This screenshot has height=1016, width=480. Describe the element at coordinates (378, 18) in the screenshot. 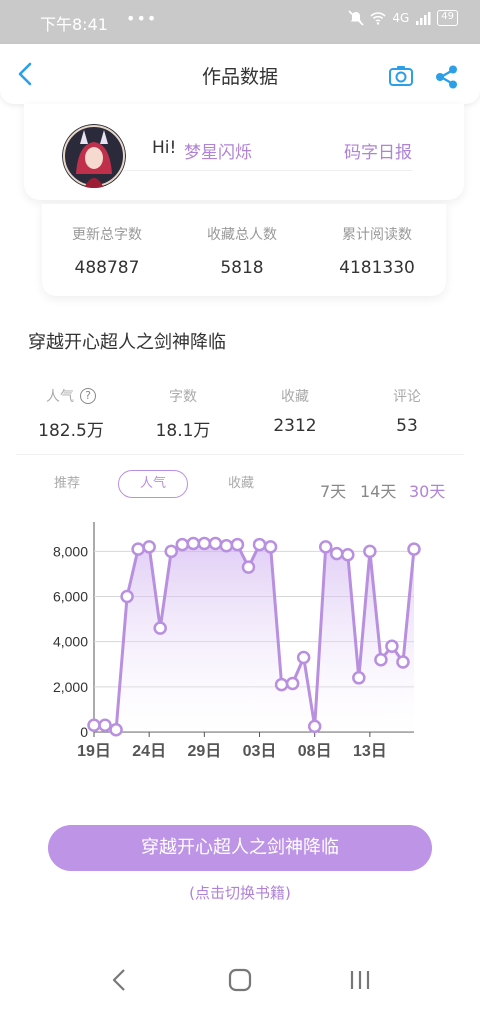

I see `wifi-icon` at that location.